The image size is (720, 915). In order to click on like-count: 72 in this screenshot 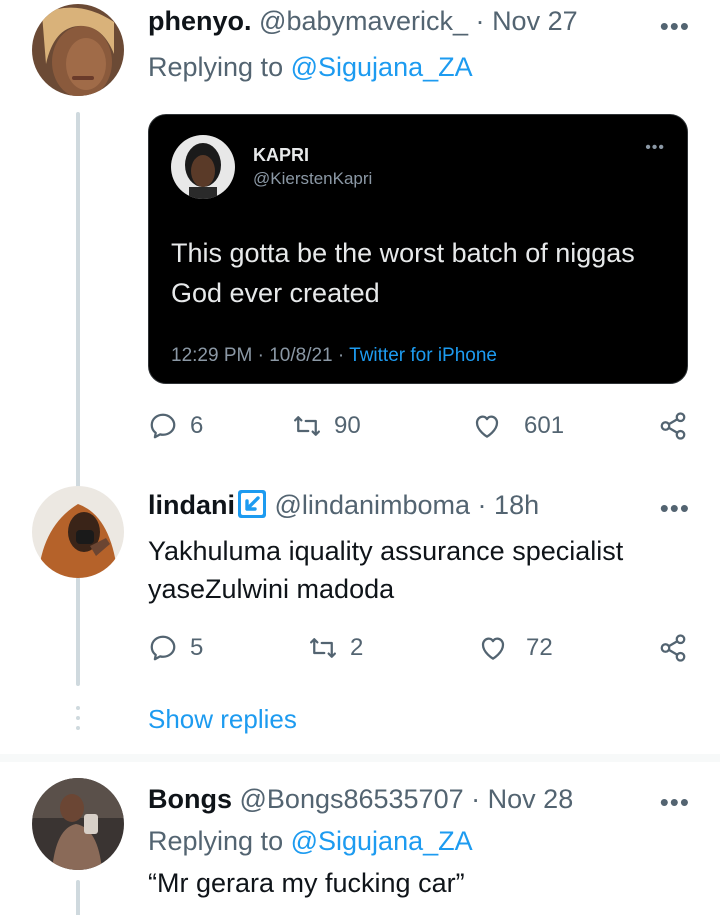, I will do `click(539, 647)`.